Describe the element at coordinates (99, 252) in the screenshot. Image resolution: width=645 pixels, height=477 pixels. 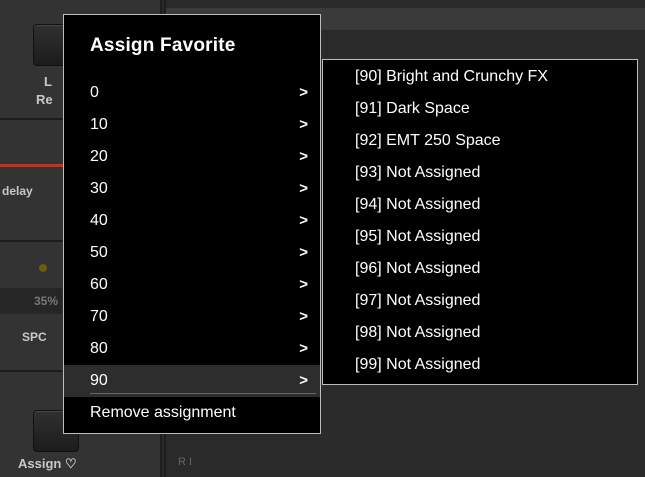
I see `menu-item-label: 50` at that location.